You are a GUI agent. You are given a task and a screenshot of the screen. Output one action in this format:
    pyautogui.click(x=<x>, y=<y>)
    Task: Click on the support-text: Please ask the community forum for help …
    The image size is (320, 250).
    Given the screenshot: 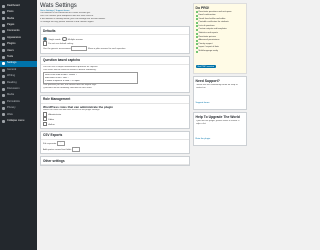 What is the action you would take?
    pyautogui.click(x=216, y=86)
    